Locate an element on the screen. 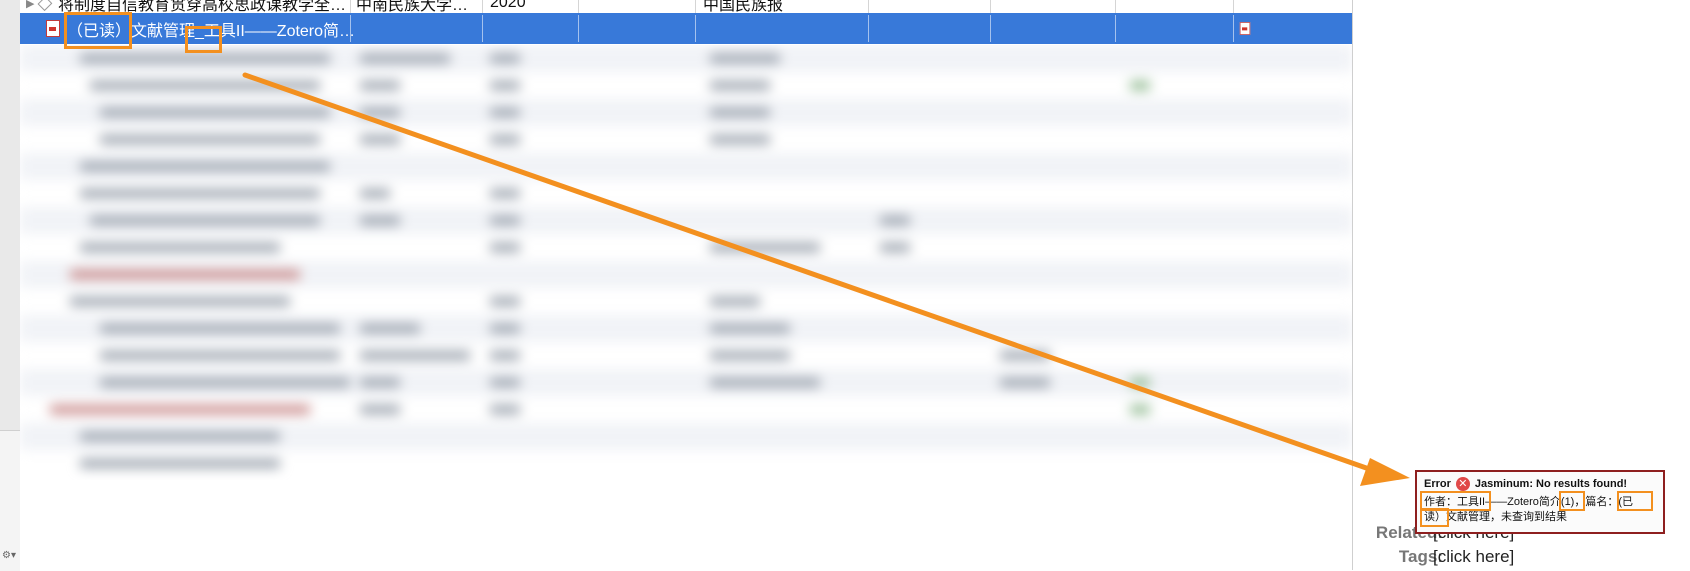 Image resolution: width=1690 pixels, height=571 pixels. collections-pane-edge: ⚙▾ is located at coordinates (10, 285).